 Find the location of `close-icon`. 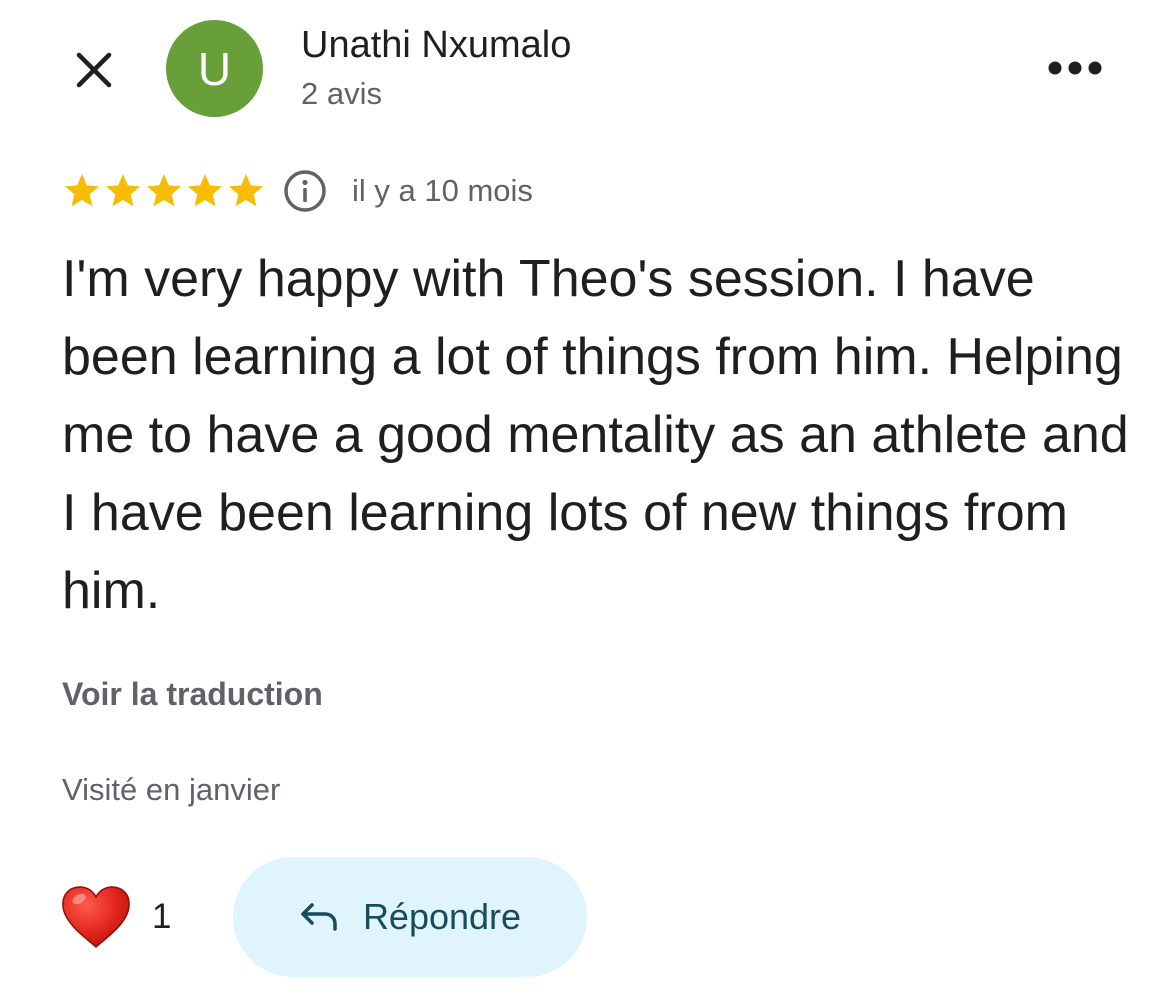

close-icon is located at coordinates (94, 70).